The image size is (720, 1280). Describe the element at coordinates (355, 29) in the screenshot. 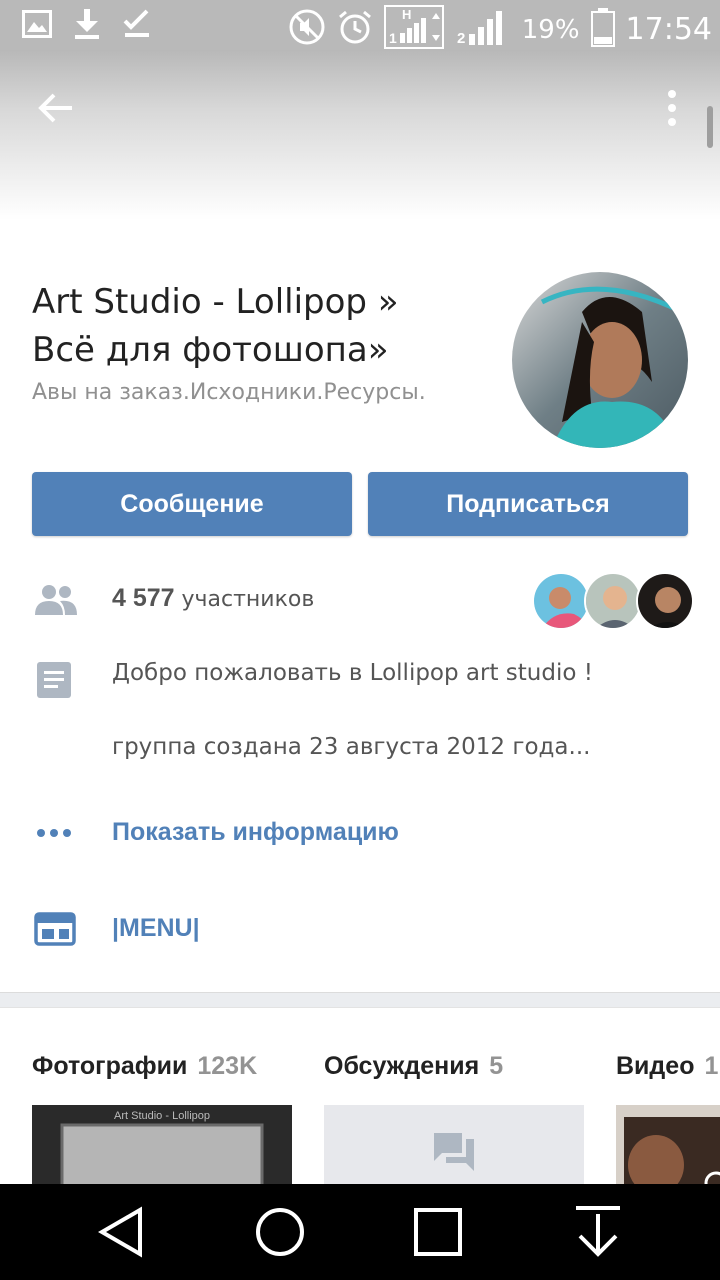

I see `alarm-icon` at that location.